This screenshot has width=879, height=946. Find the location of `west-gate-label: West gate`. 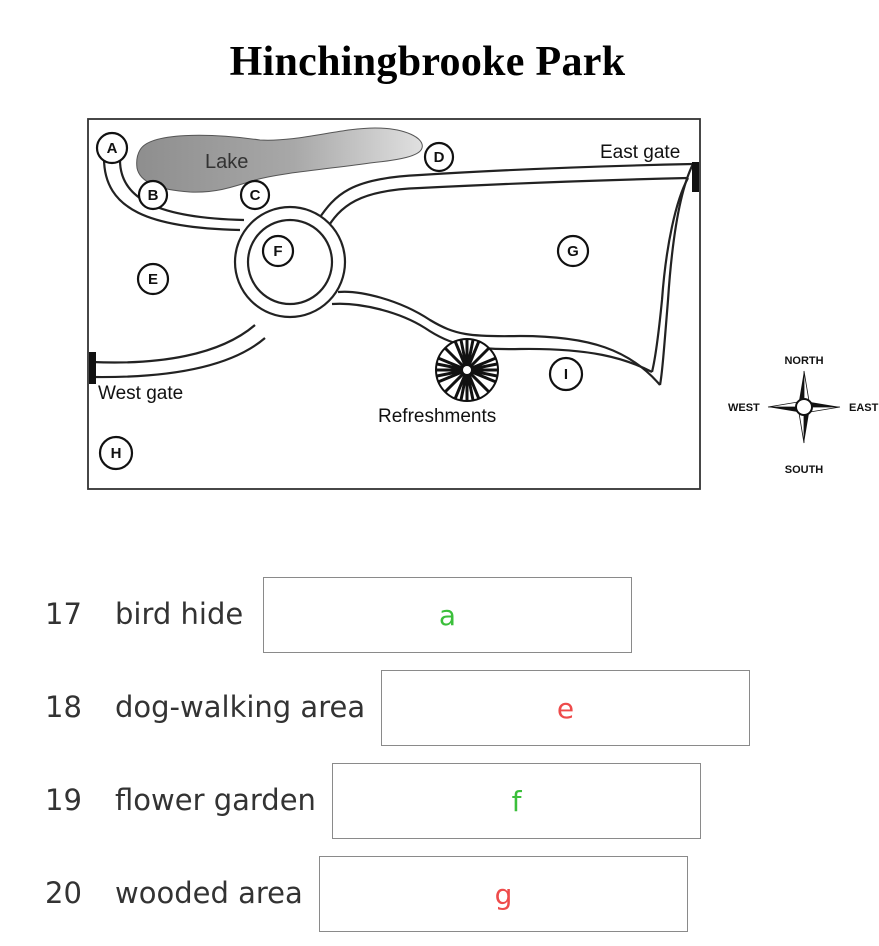

west-gate-label: West gate is located at coordinates (140, 393).